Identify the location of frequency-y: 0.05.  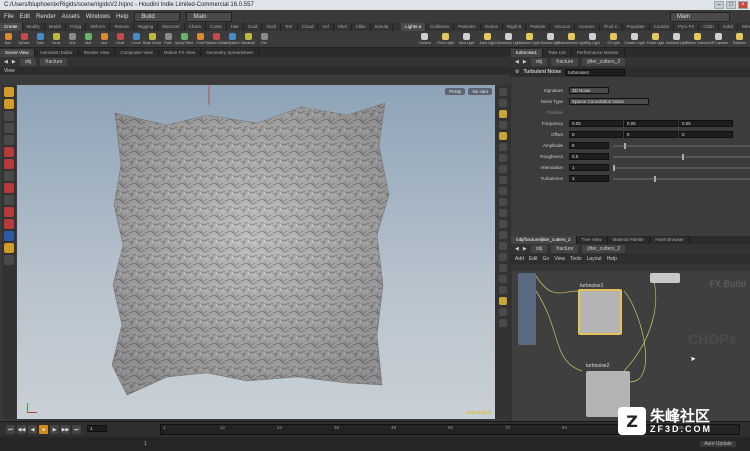
(651, 123).